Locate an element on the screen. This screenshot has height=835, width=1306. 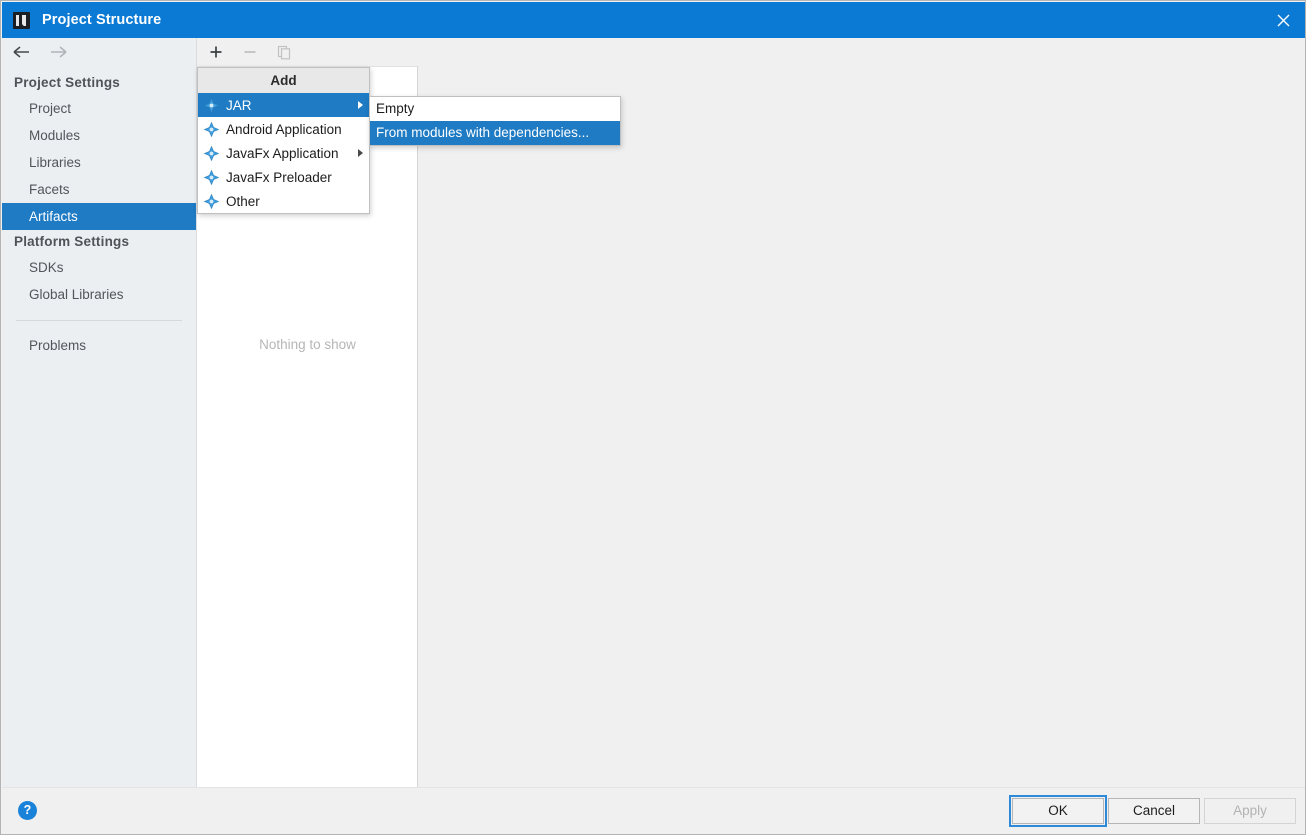
sidebar-item-problems: Problems is located at coordinates (99, 345).